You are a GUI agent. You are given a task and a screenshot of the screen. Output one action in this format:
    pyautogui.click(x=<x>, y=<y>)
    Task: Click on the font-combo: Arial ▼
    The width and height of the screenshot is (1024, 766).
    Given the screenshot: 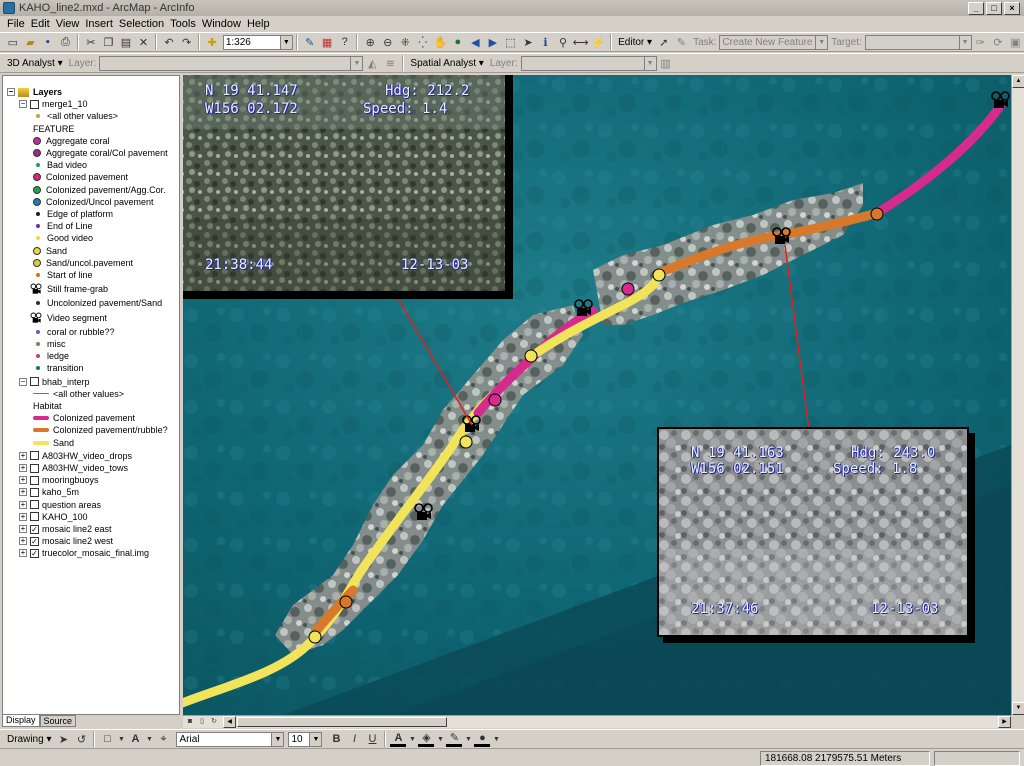 What is the action you would take?
    pyautogui.click(x=230, y=739)
    